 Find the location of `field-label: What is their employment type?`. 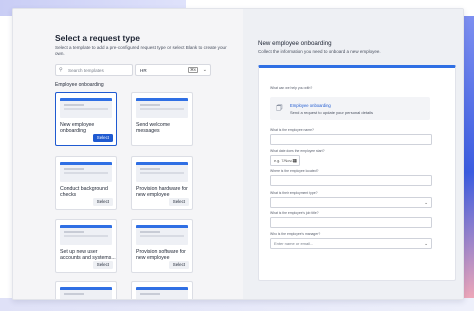

field-label: What is their employment type? is located at coordinates (294, 193).